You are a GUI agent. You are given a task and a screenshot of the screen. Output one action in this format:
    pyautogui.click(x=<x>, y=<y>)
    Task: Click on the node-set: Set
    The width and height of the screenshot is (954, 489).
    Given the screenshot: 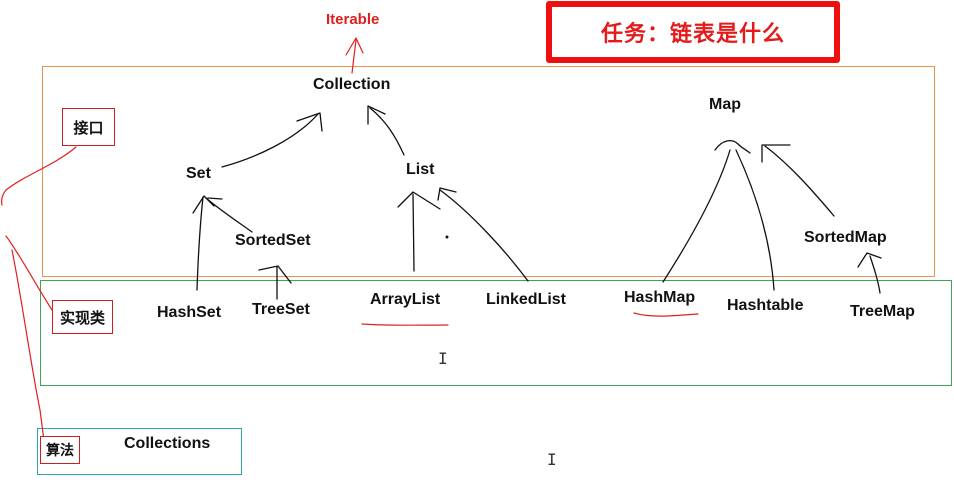 What is the action you would take?
    pyautogui.click(x=198, y=173)
    